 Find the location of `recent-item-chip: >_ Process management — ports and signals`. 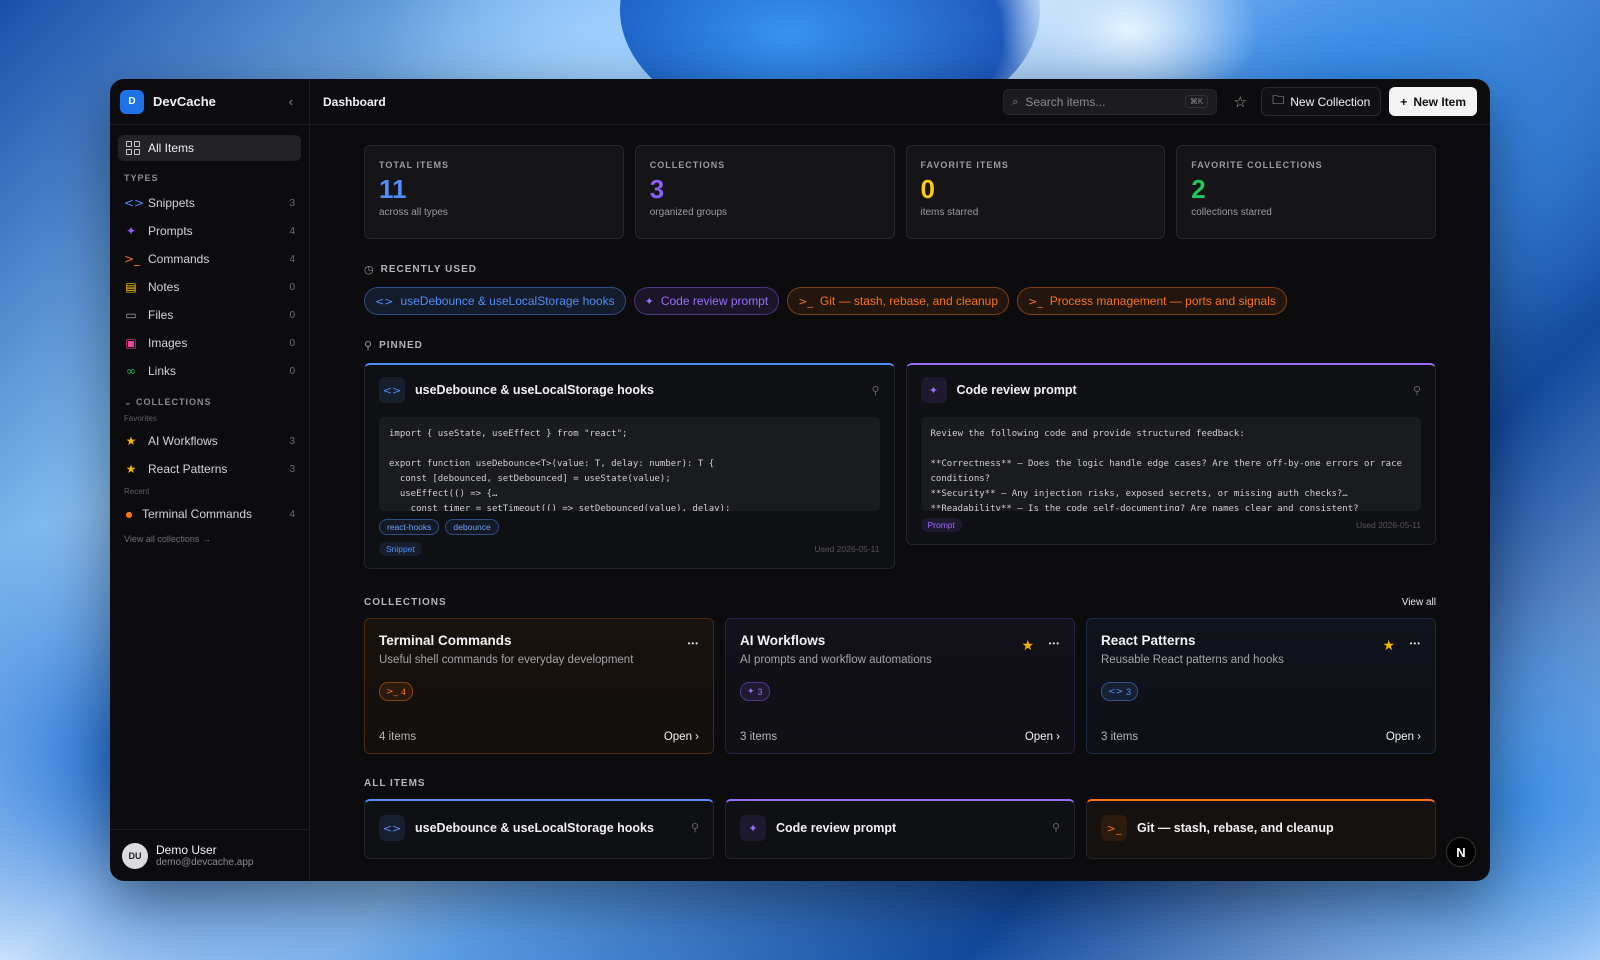

recent-item-chip: >_ Process management — ports and signals is located at coordinates (1152, 301).